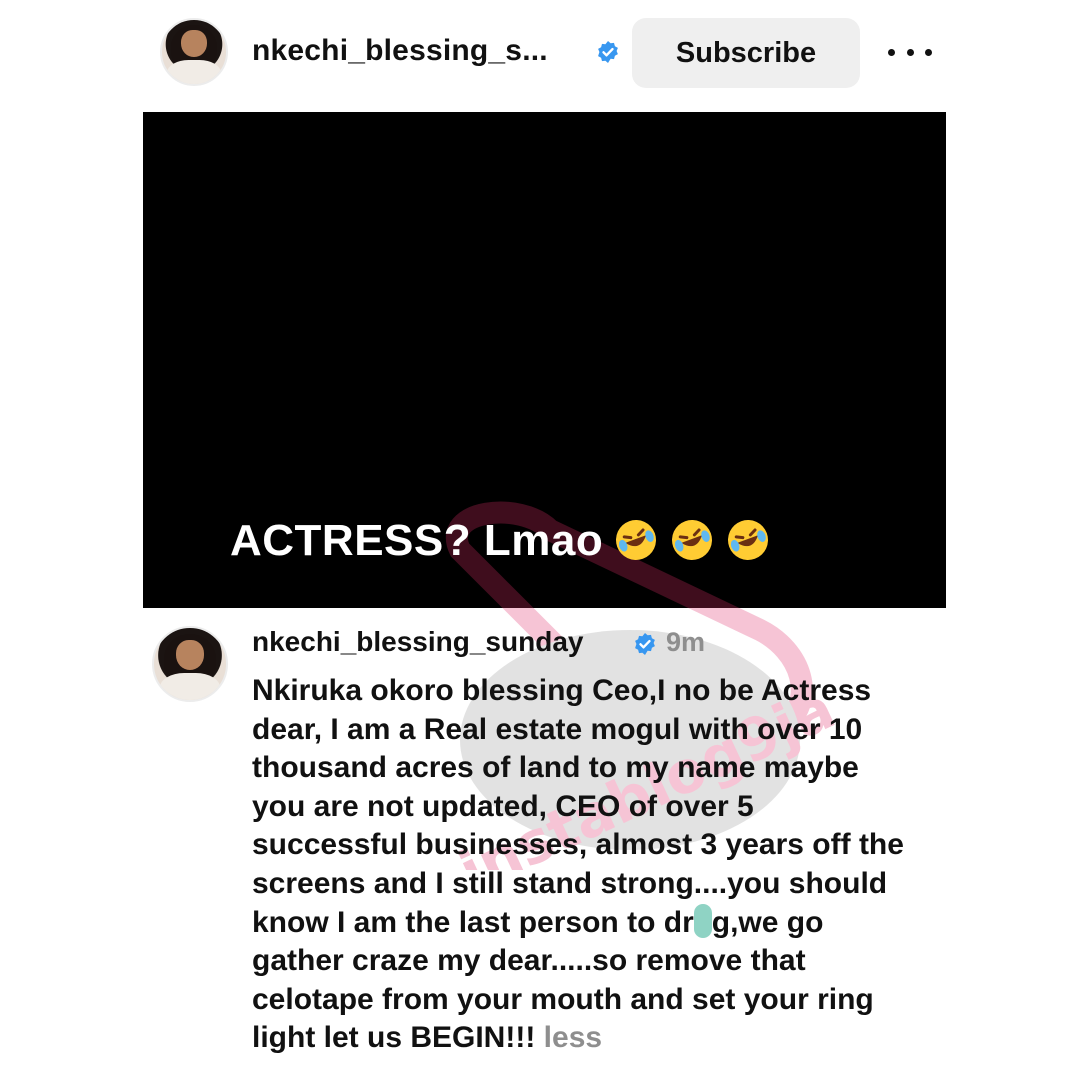  I want to click on post-header: nkechi_blessing_s... Subscribe, so click(540, 55).